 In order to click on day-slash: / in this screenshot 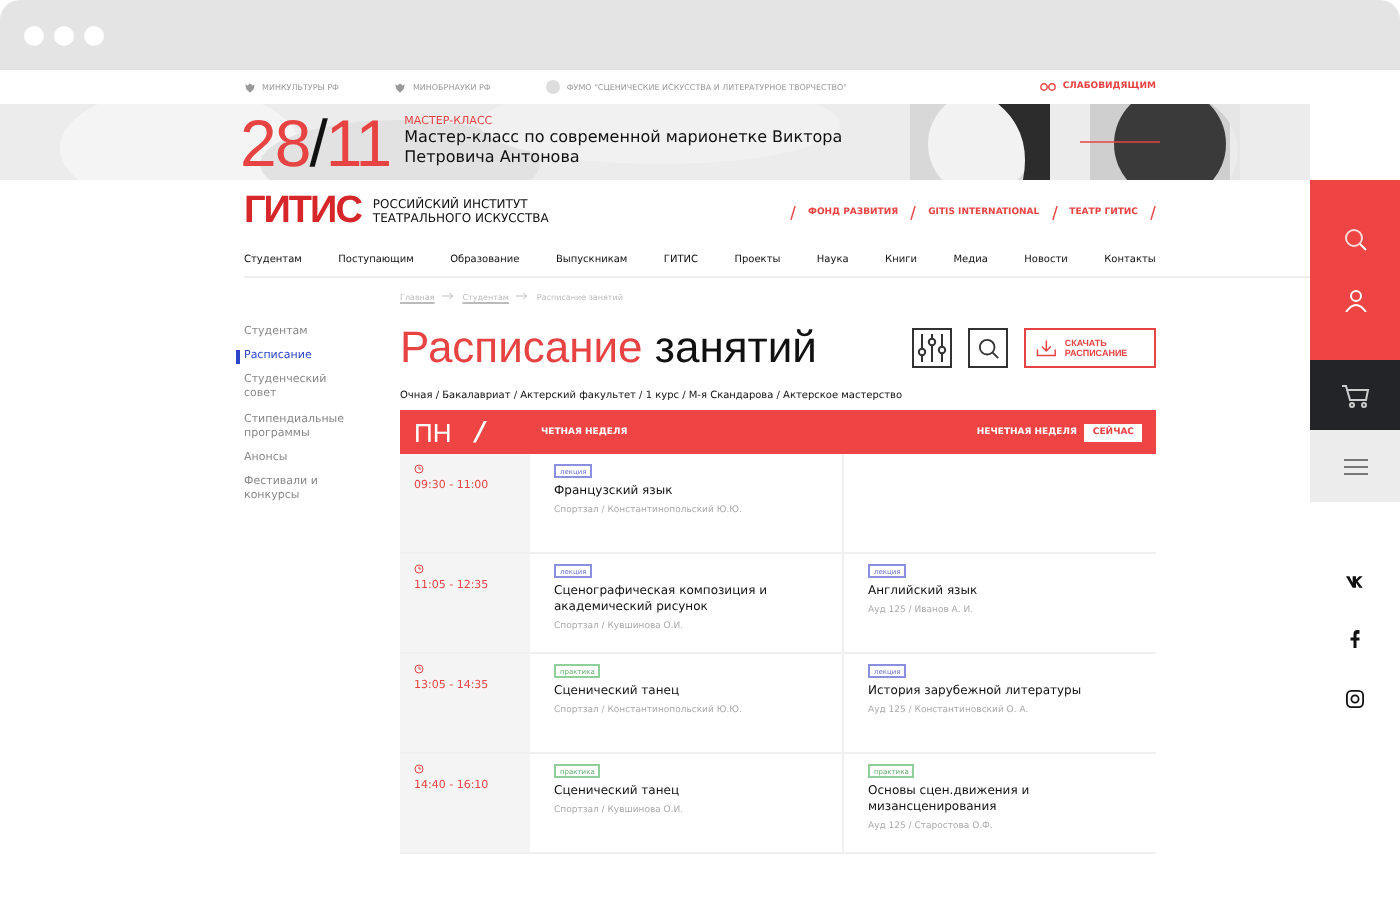, I will do `click(480, 432)`.